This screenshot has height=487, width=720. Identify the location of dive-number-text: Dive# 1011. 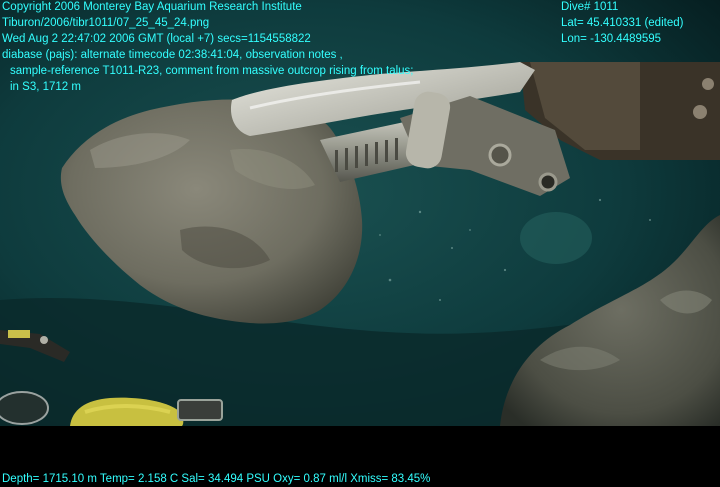
(590, 7).